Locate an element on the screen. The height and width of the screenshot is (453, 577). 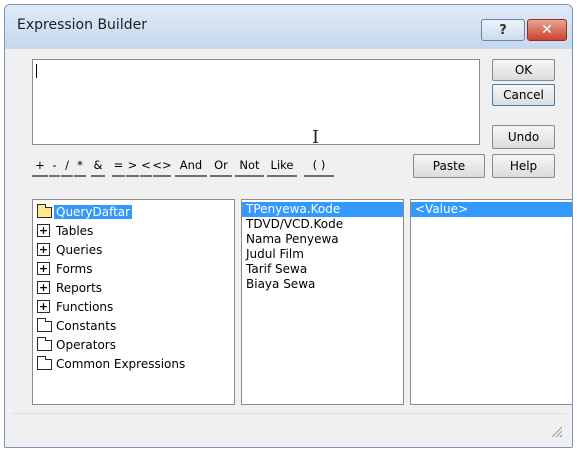
expression-input is located at coordinates (256, 102).